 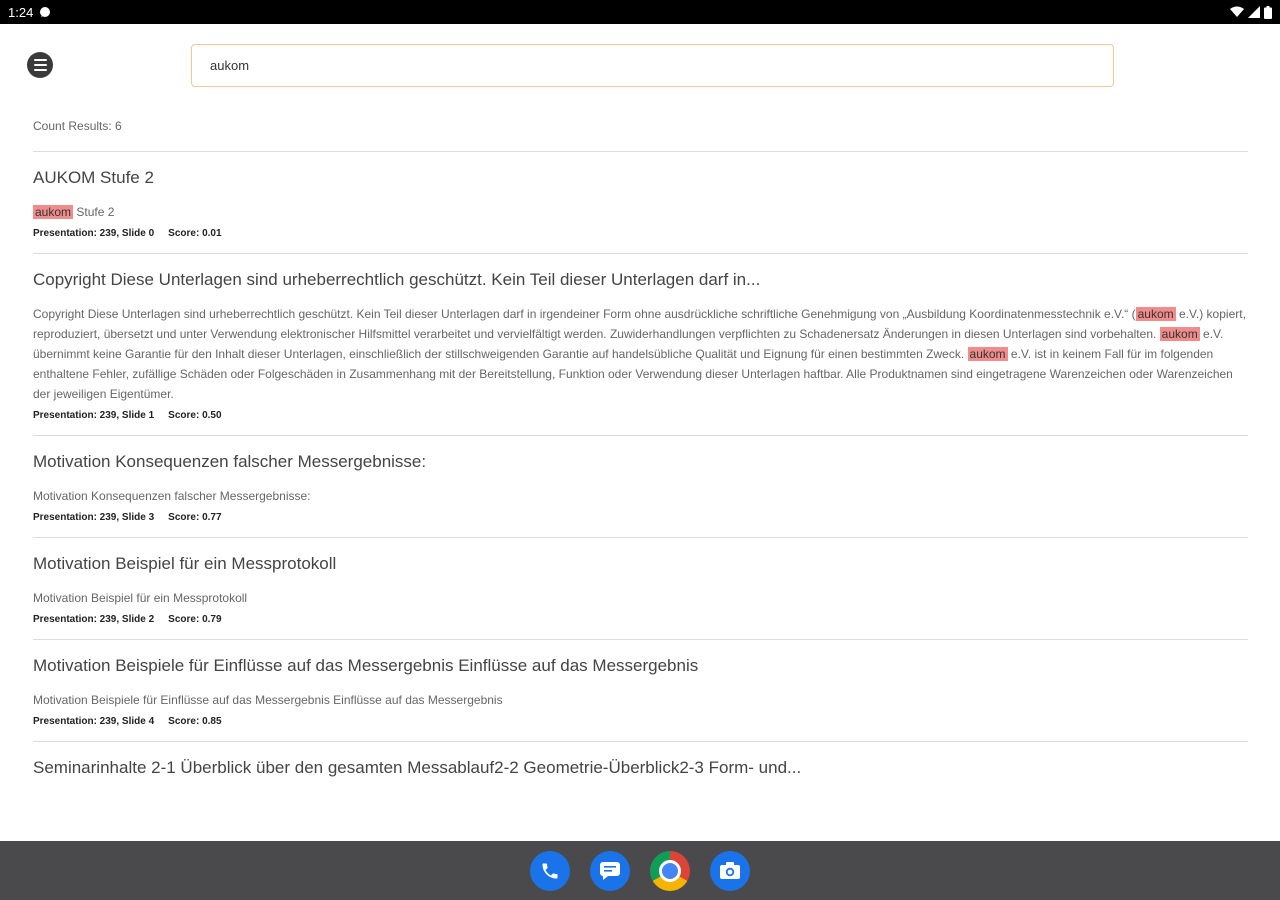 I want to click on result-meta: Presentation: 239, Slide 0 Score: 0.01, so click(x=640, y=233).